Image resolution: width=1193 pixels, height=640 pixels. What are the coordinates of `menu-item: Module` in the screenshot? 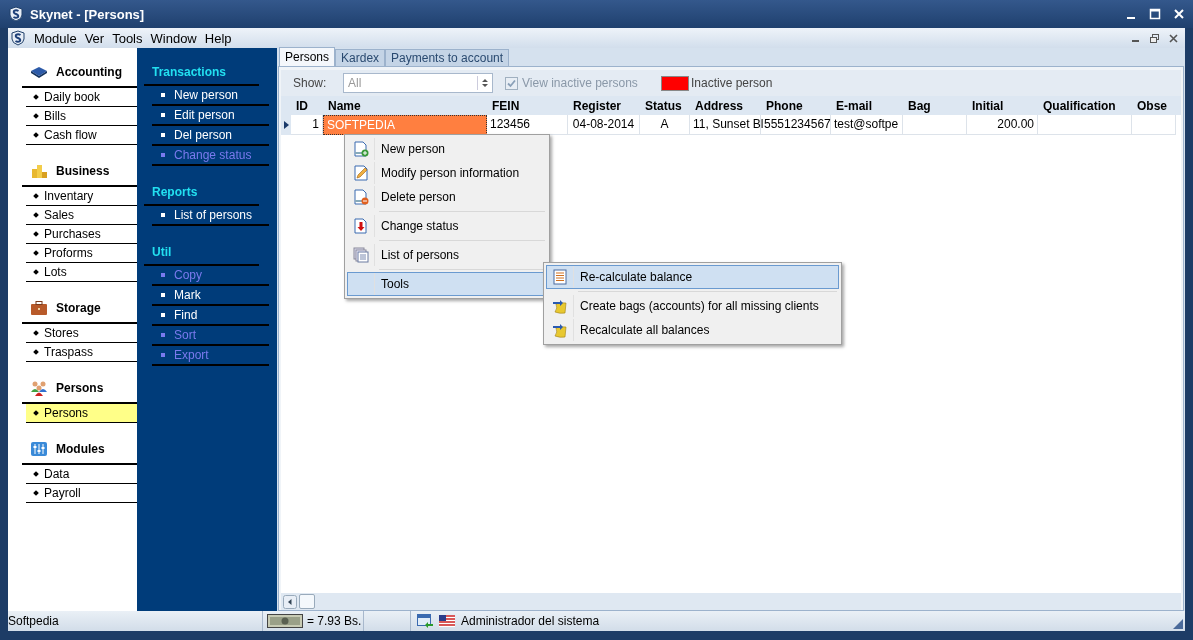 It's located at (55, 38).